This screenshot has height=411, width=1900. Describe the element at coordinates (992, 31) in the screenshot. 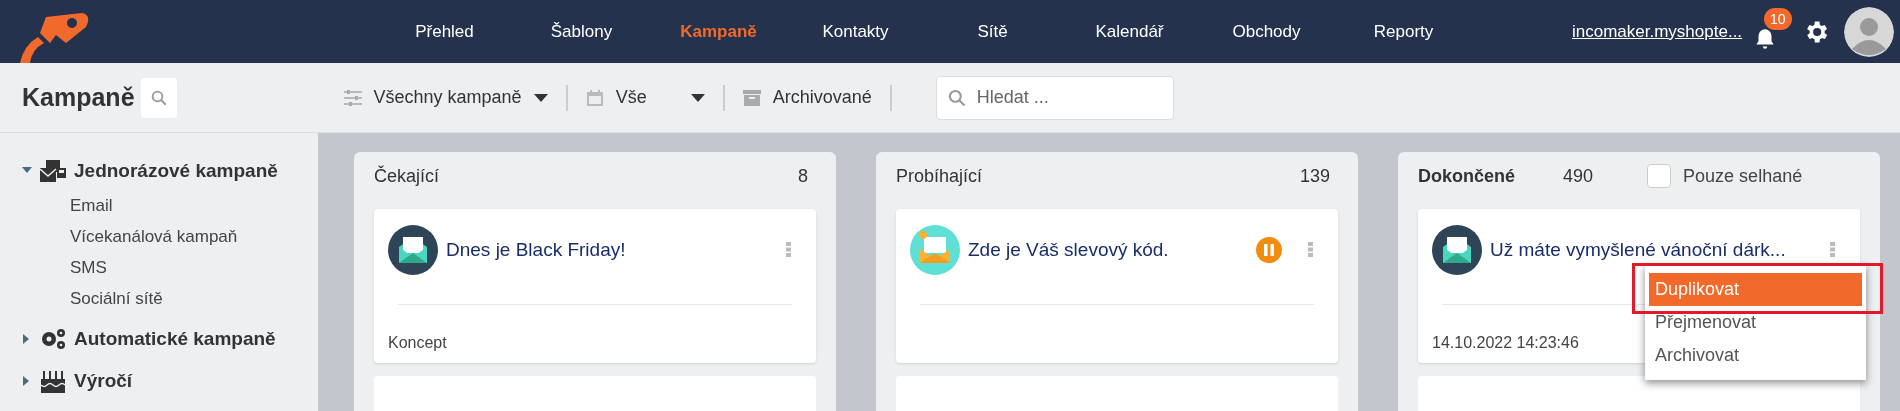

I see `nav-tab: Sítě` at that location.